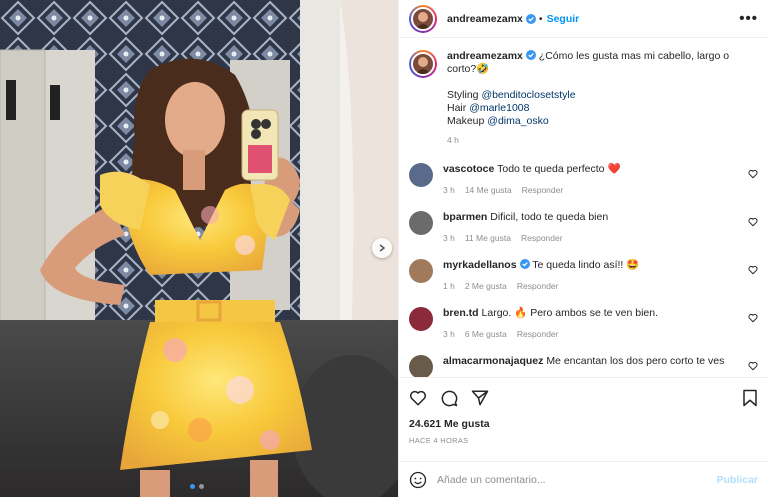 Image resolution: width=768 pixels, height=497 pixels. What do you see at coordinates (466, 121) in the screenshot?
I see `makeup-label: Makeup` at bounding box center [466, 121].